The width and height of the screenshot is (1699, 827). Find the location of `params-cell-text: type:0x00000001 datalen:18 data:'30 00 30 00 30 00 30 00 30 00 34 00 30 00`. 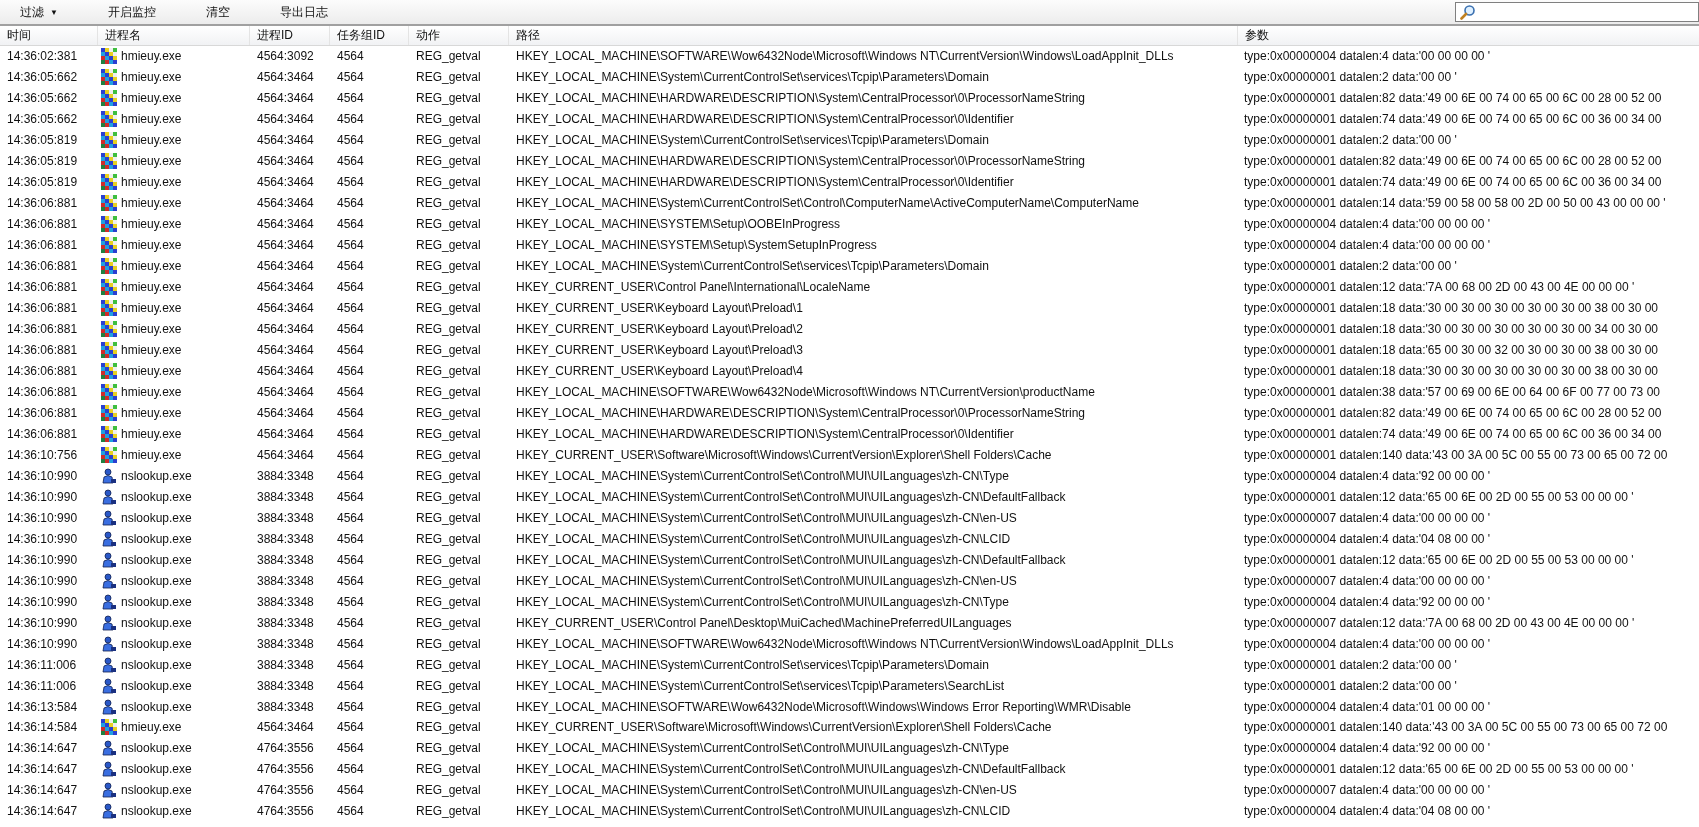

params-cell-text: type:0x00000001 datalen:18 data:'30 00 30 00 30 00 30 00 30 00 34 00 30 00 is located at coordinates (1451, 329).